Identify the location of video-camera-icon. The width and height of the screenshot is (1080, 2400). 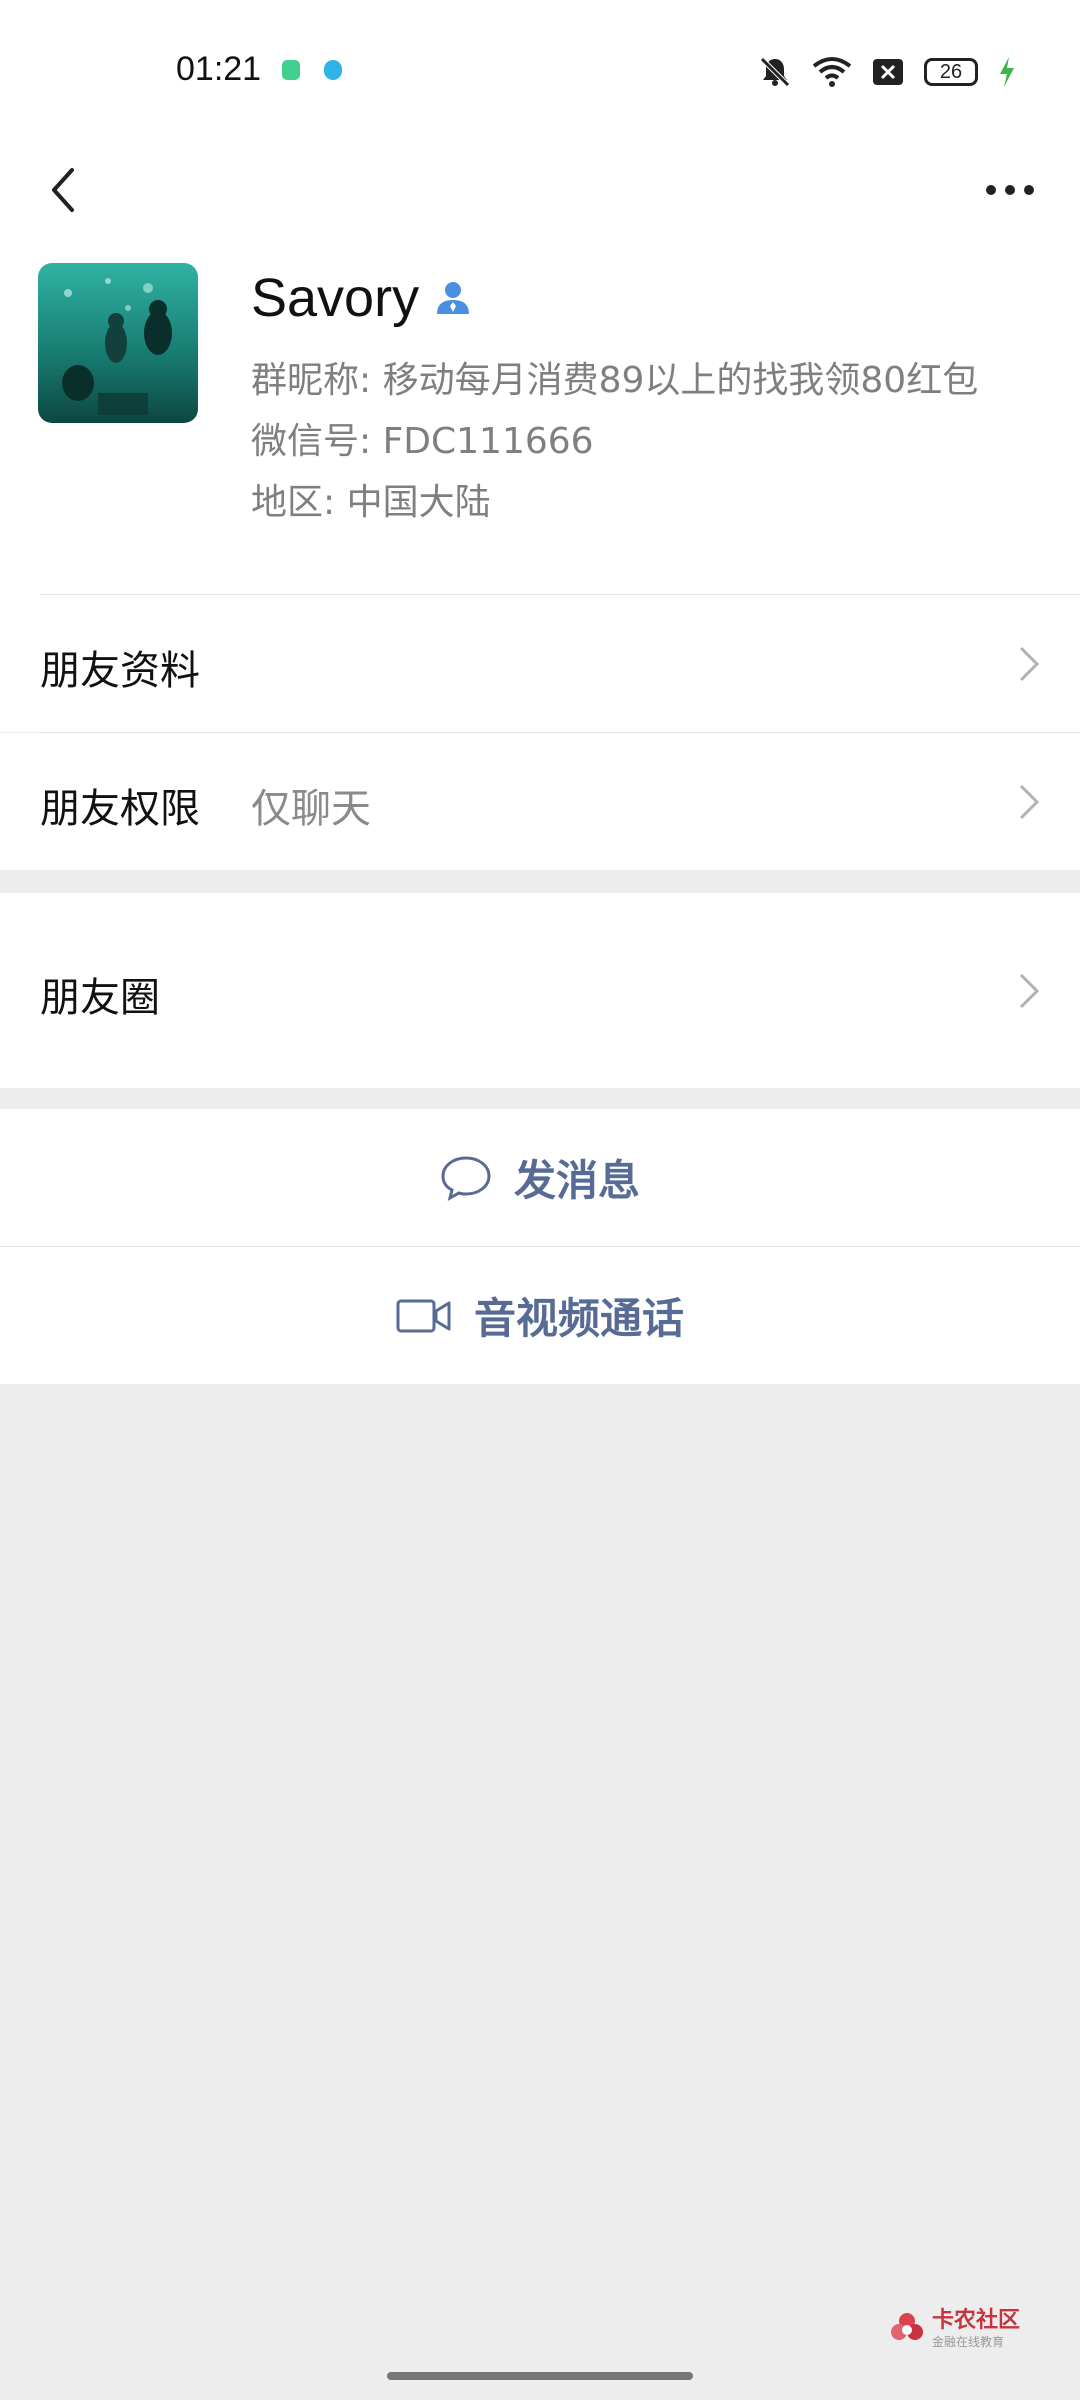
(423, 1315).